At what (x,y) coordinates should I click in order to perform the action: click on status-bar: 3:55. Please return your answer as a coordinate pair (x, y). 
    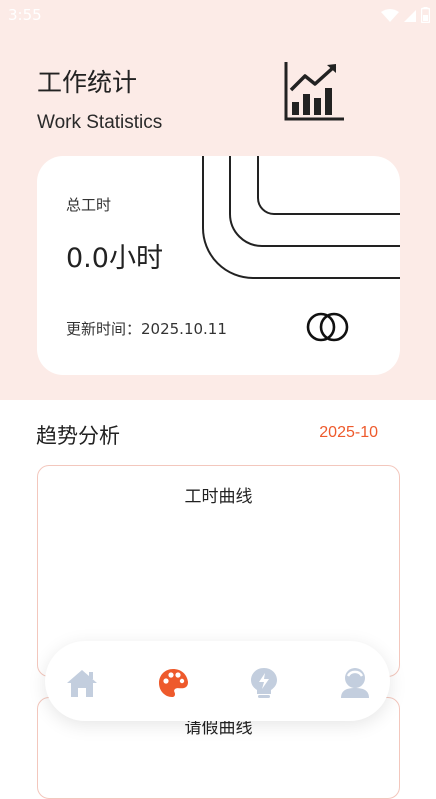
    Looking at the image, I should click on (218, 15).